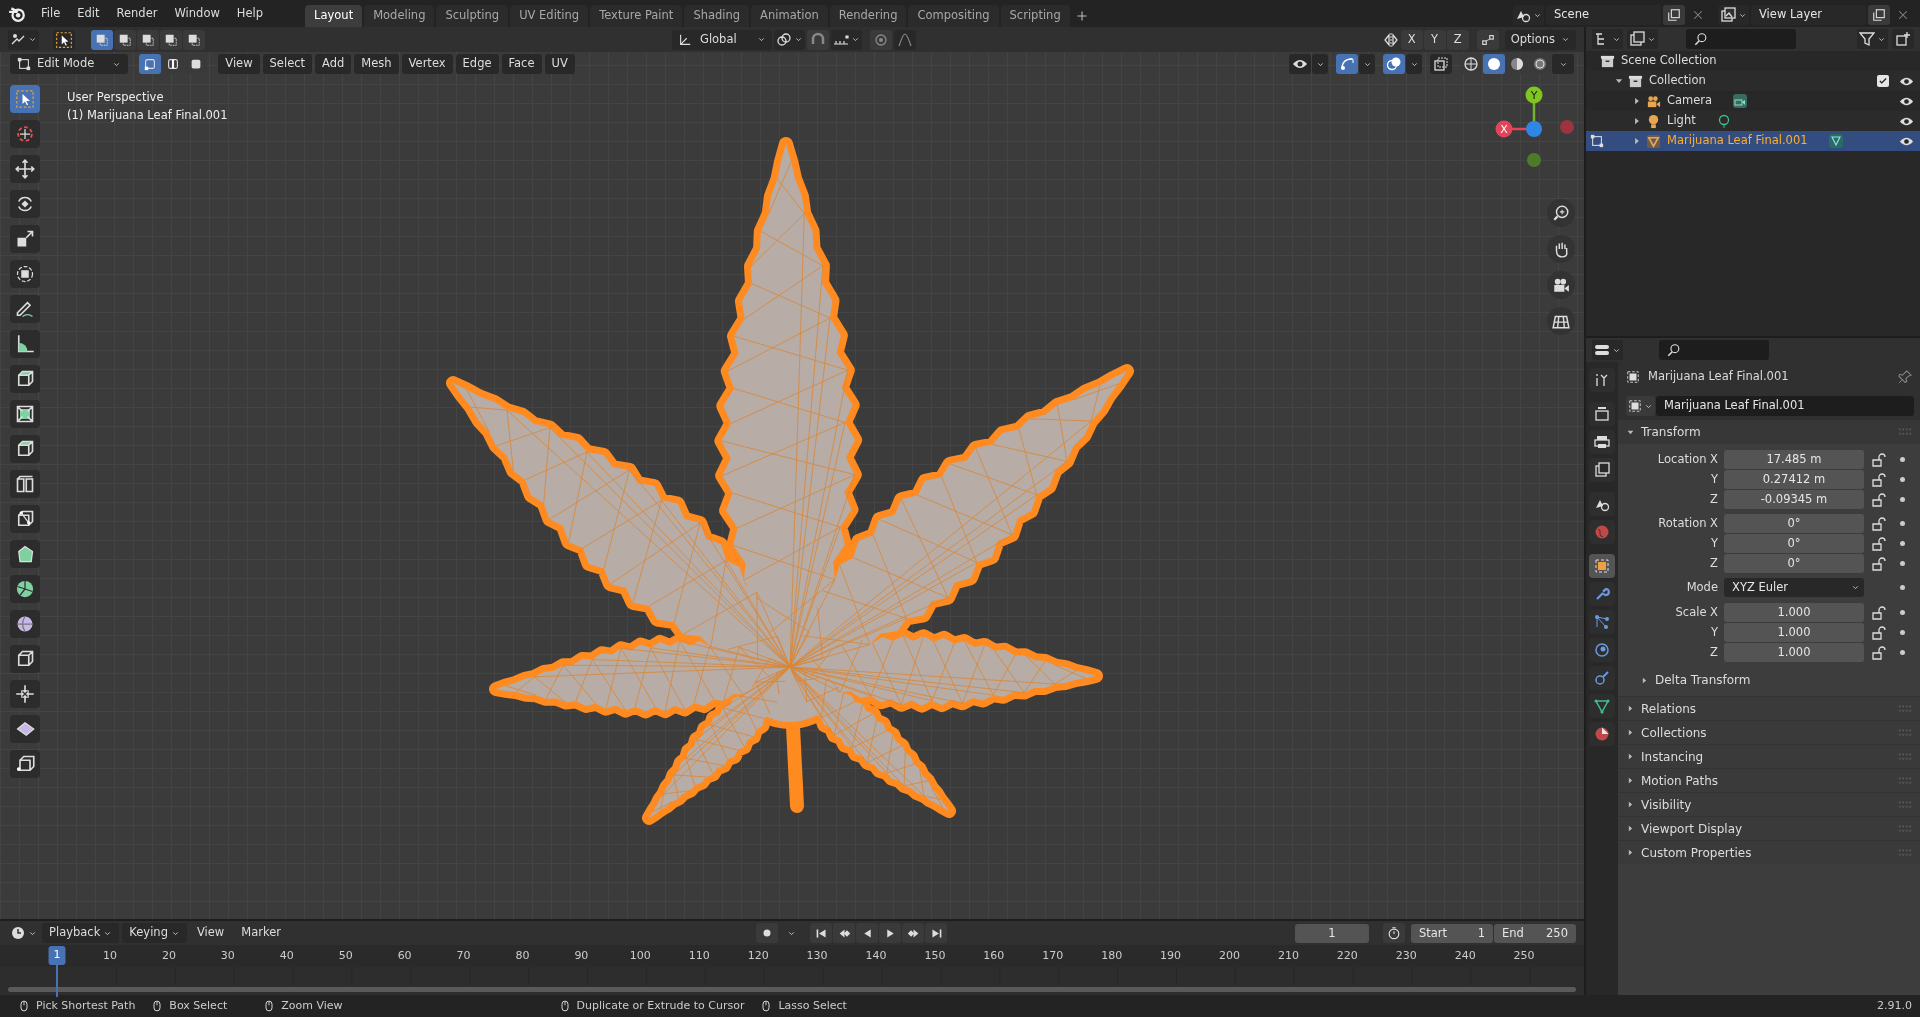 The width and height of the screenshot is (1920, 1017). I want to click on workspace-tab: Scripting, so click(1035, 16).